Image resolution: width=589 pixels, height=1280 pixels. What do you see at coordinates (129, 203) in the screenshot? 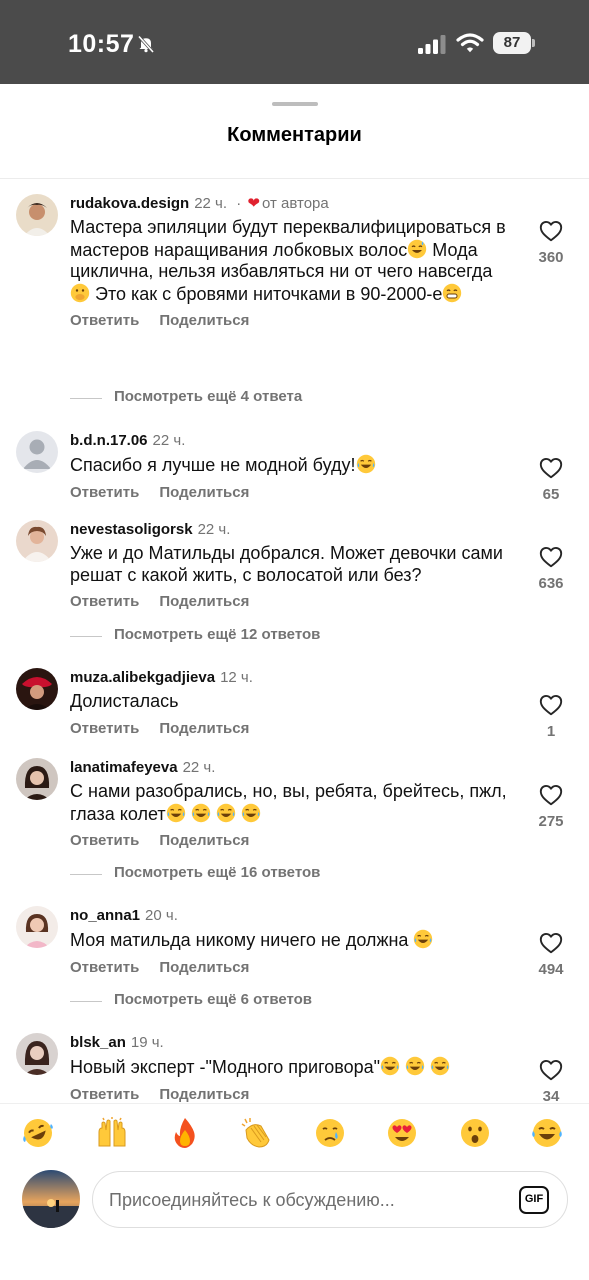
I see `comment-username: rudakova.design` at bounding box center [129, 203].